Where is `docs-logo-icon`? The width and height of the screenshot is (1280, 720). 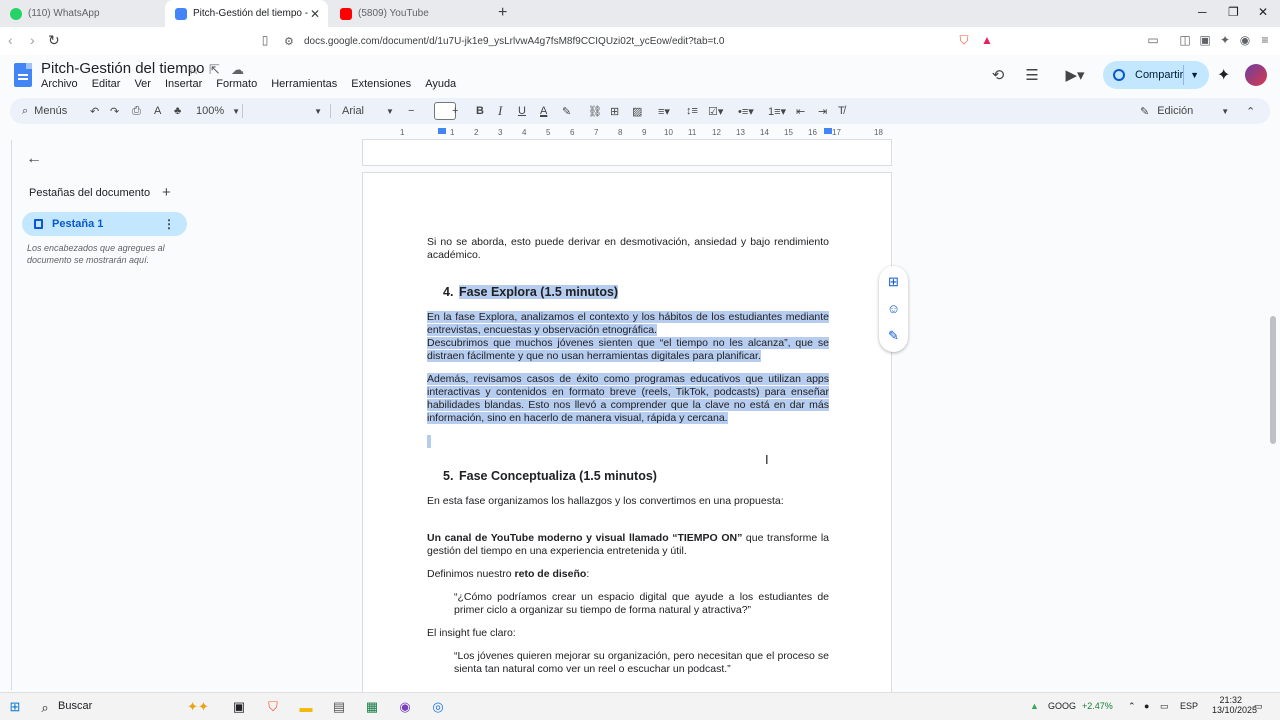 docs-logo-icon is located at coordinates (23, 75).